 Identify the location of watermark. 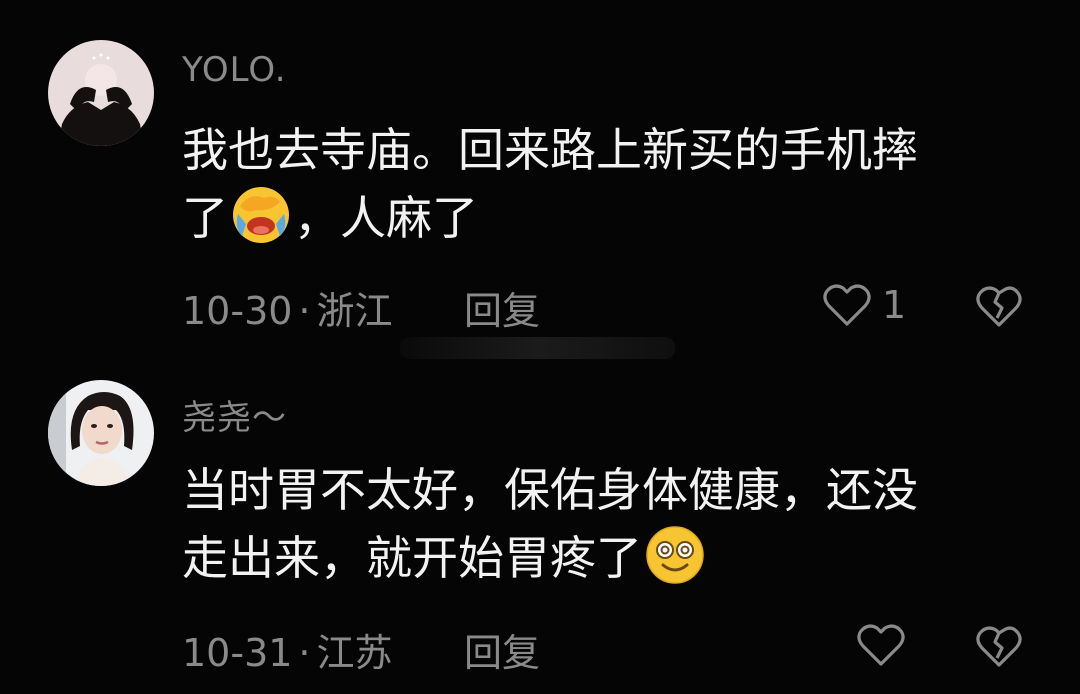
(537, 348).